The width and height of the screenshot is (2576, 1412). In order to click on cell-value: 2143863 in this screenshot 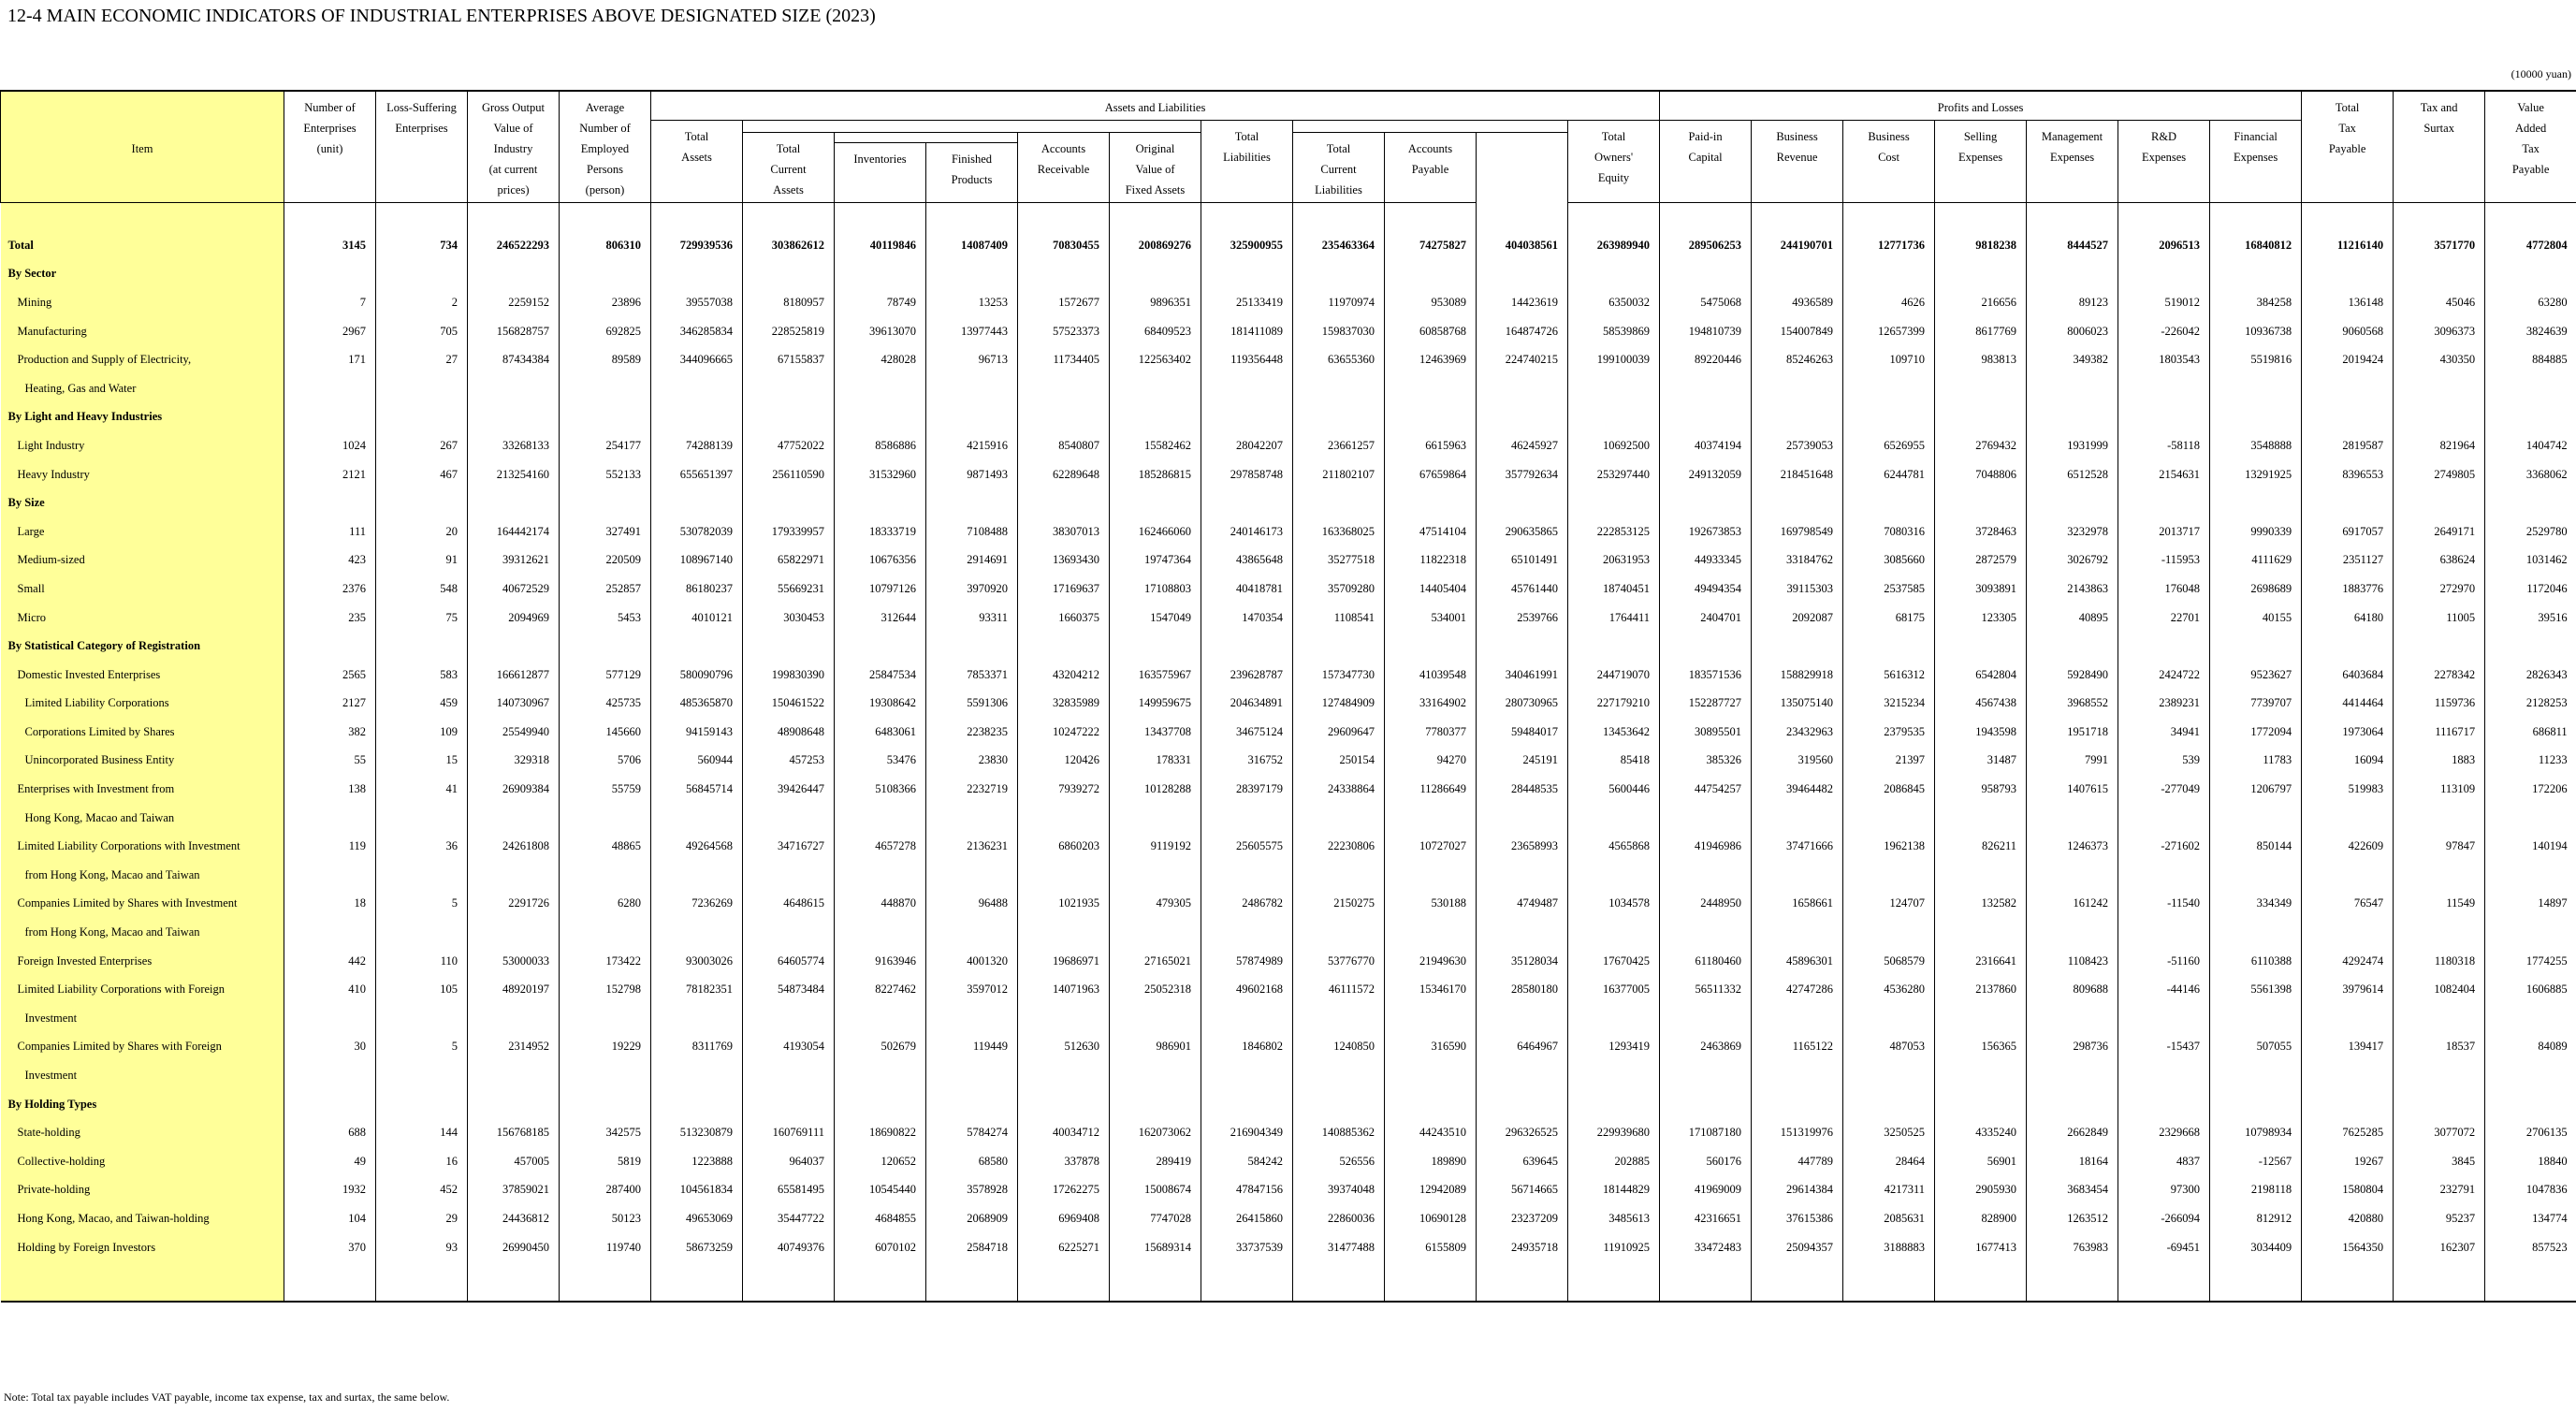, I will do `click(2072, 589)`.